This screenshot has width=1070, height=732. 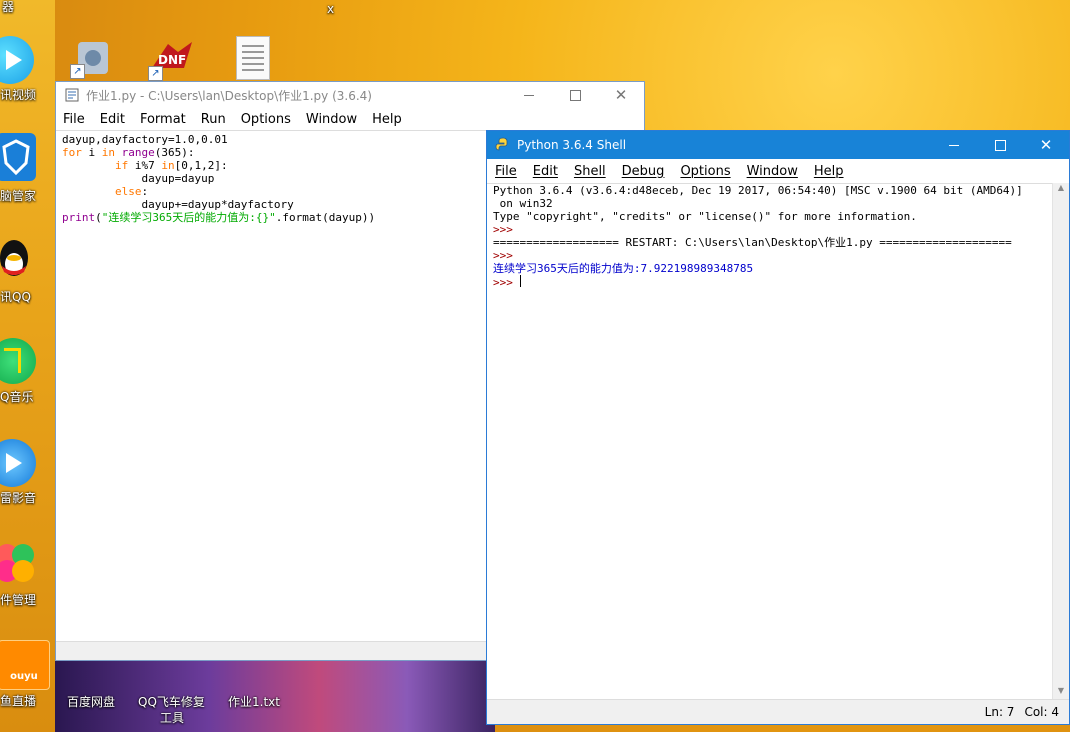 I want to click on string-literal: "连续学习365天后的能力值为:{}", so click(x=188, y=217).